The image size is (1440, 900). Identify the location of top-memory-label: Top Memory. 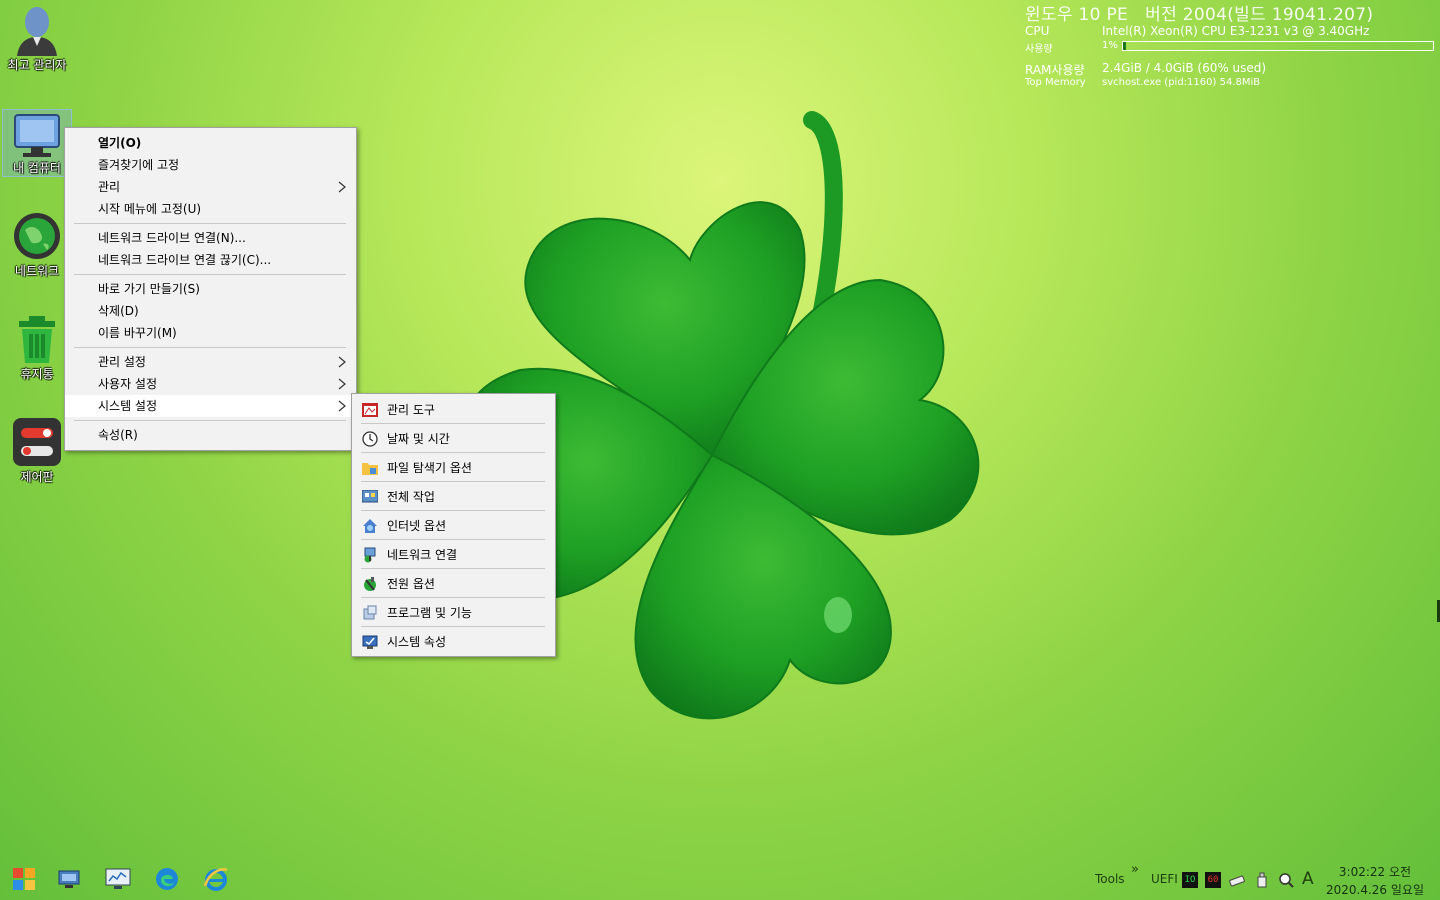
(1055, 82).